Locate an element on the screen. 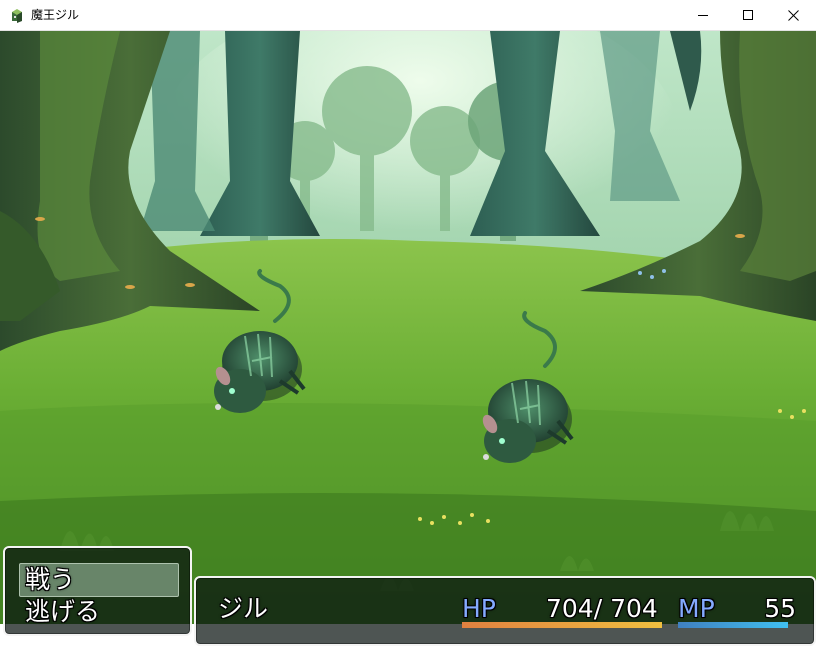 Image resolution: width=816 pixels, height=646 pixels. maximize-button is located at coordinates (748, 15).